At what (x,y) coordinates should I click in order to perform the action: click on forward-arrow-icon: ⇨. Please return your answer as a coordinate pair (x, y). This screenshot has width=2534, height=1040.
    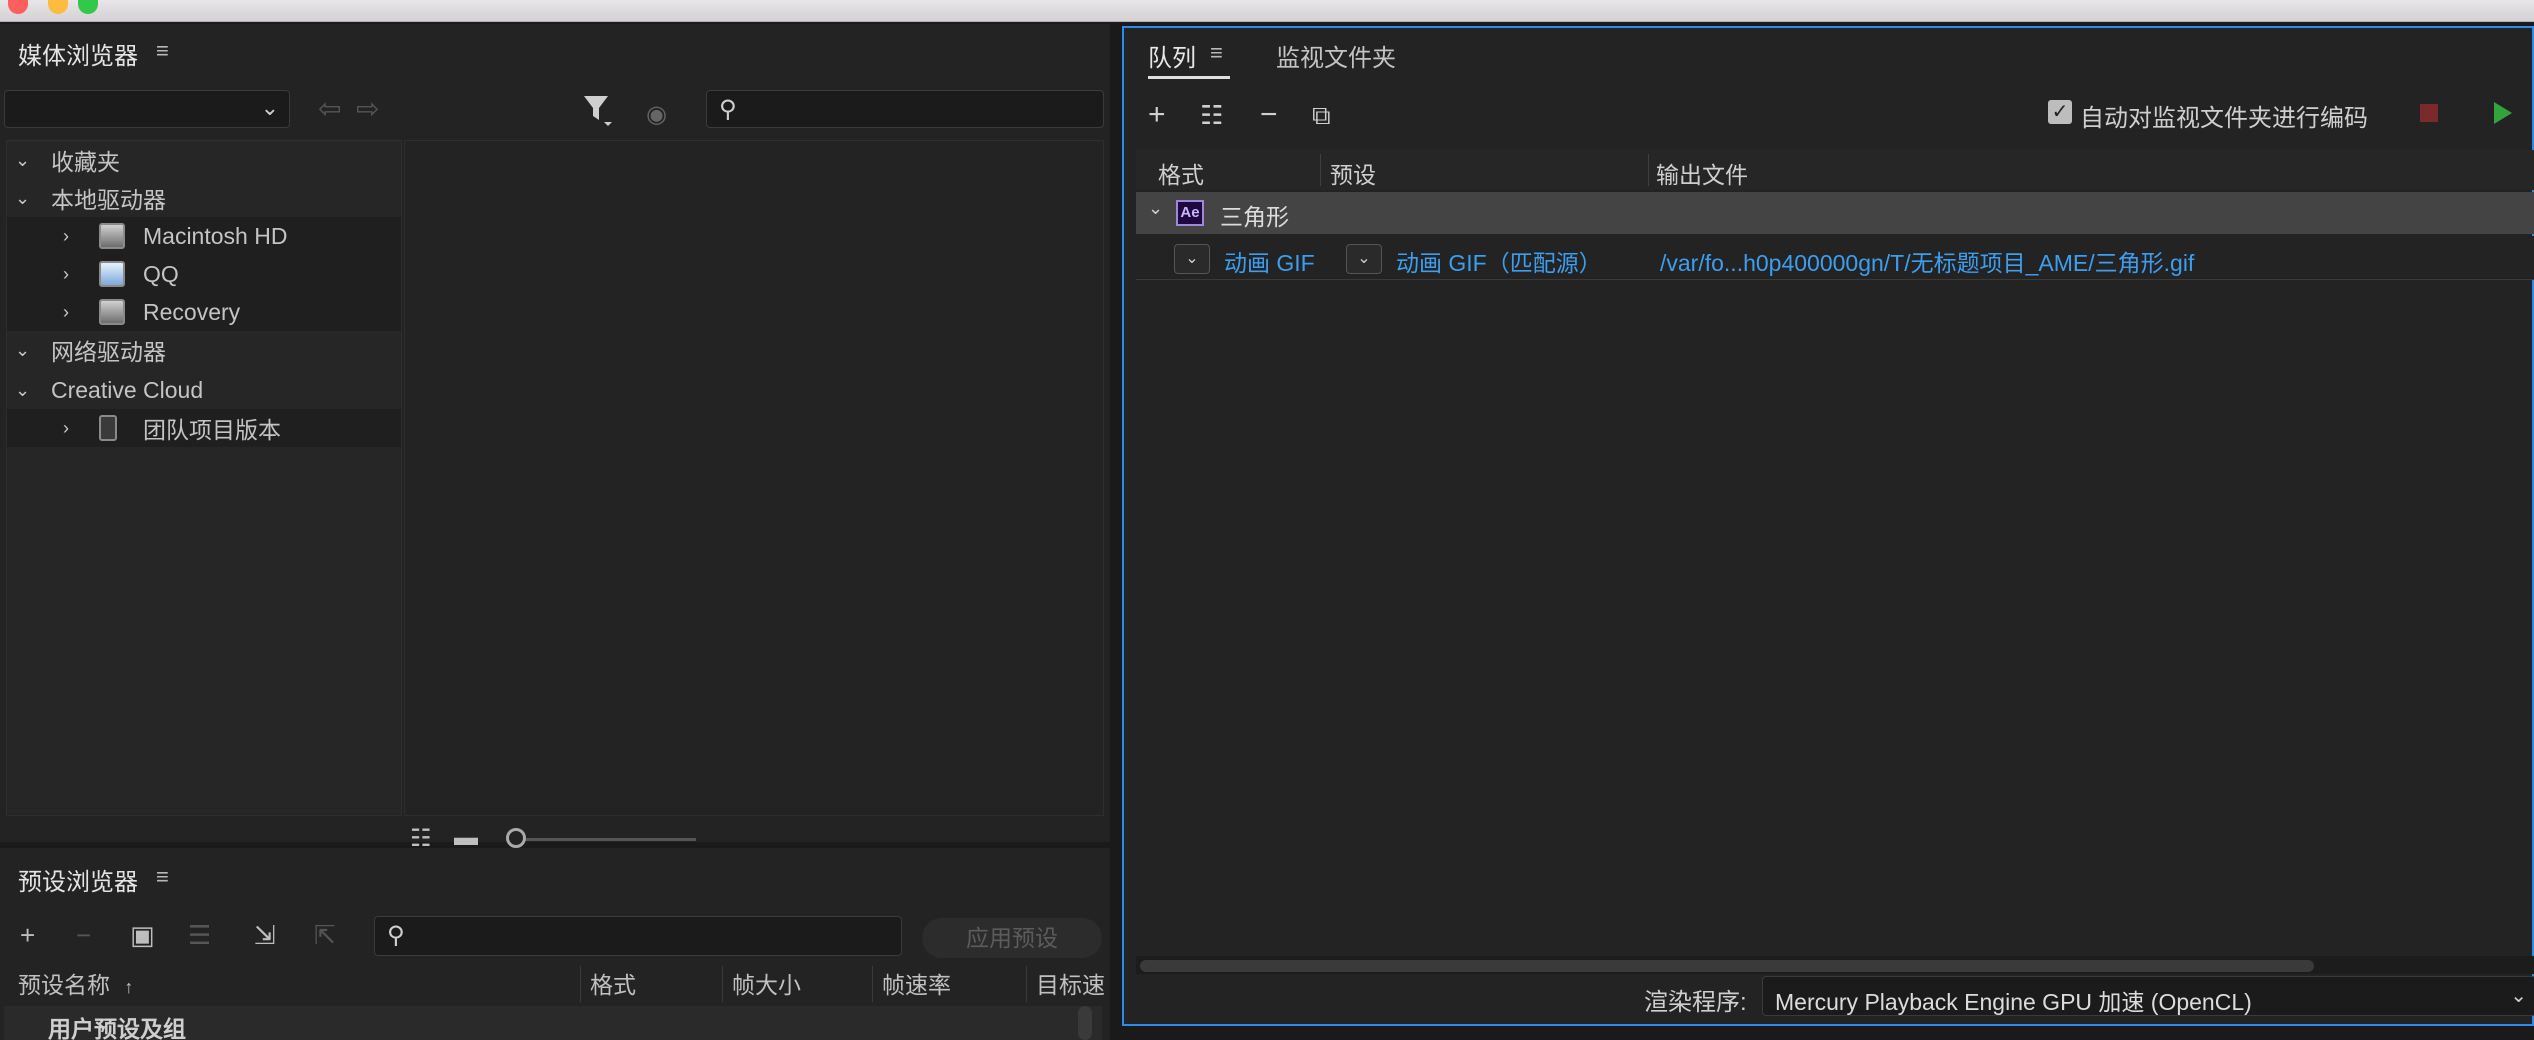
    Looking at the image, I should click on (367, 108).